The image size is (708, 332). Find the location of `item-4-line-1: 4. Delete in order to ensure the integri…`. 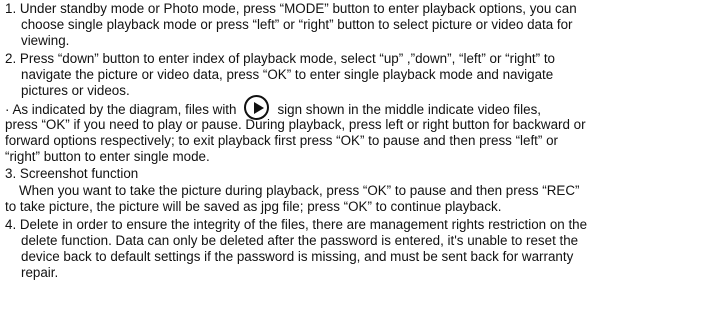

item-4-line-1: 4. Delete in order to ensure the integri… is located at coordinates (296, 224).